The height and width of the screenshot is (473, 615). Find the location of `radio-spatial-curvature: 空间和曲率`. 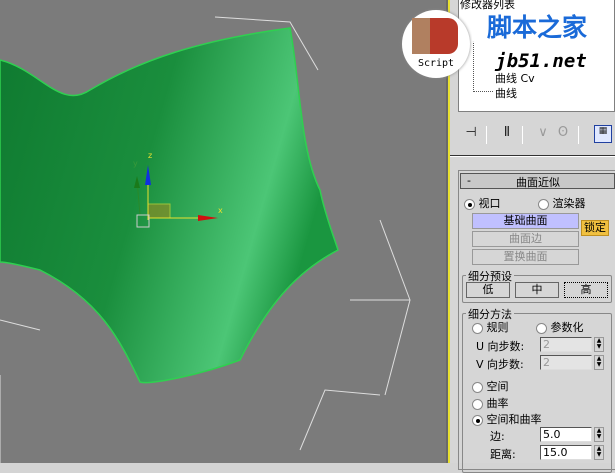

radio-spatial-curvature: 空间和曲率 is located at coordinates (507, 419).